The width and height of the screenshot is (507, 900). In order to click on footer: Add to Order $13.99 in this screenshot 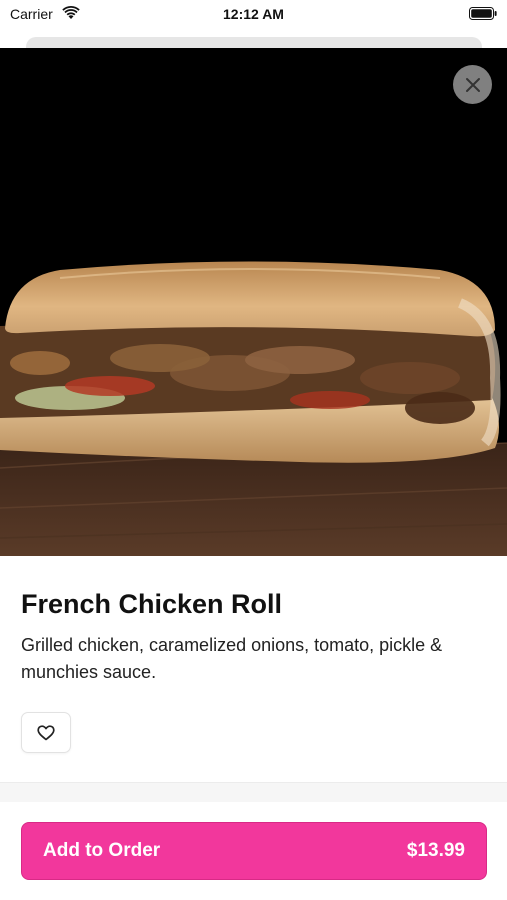, I will do `click(253, 851)`.